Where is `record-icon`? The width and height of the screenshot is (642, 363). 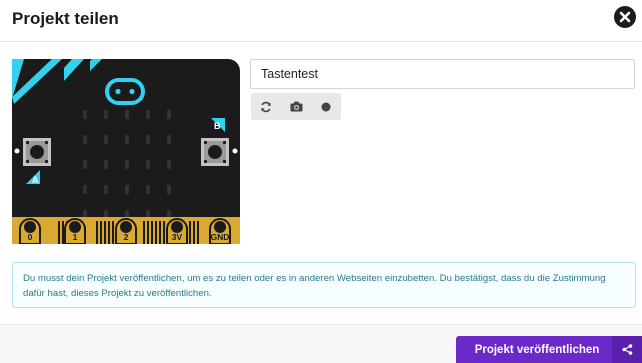 record-icon is located at coordinates (326, 106).